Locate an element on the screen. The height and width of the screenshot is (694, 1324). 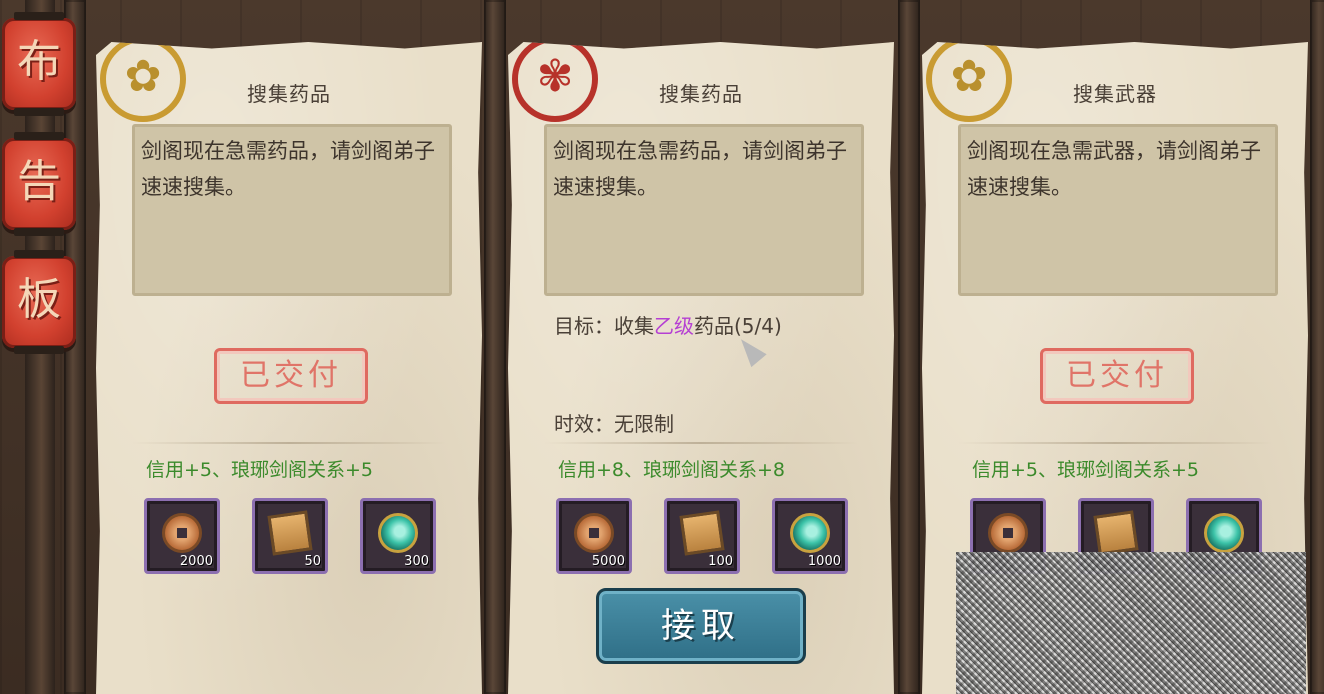
lantern-icon: 布 is located at coordinates (39, 64).